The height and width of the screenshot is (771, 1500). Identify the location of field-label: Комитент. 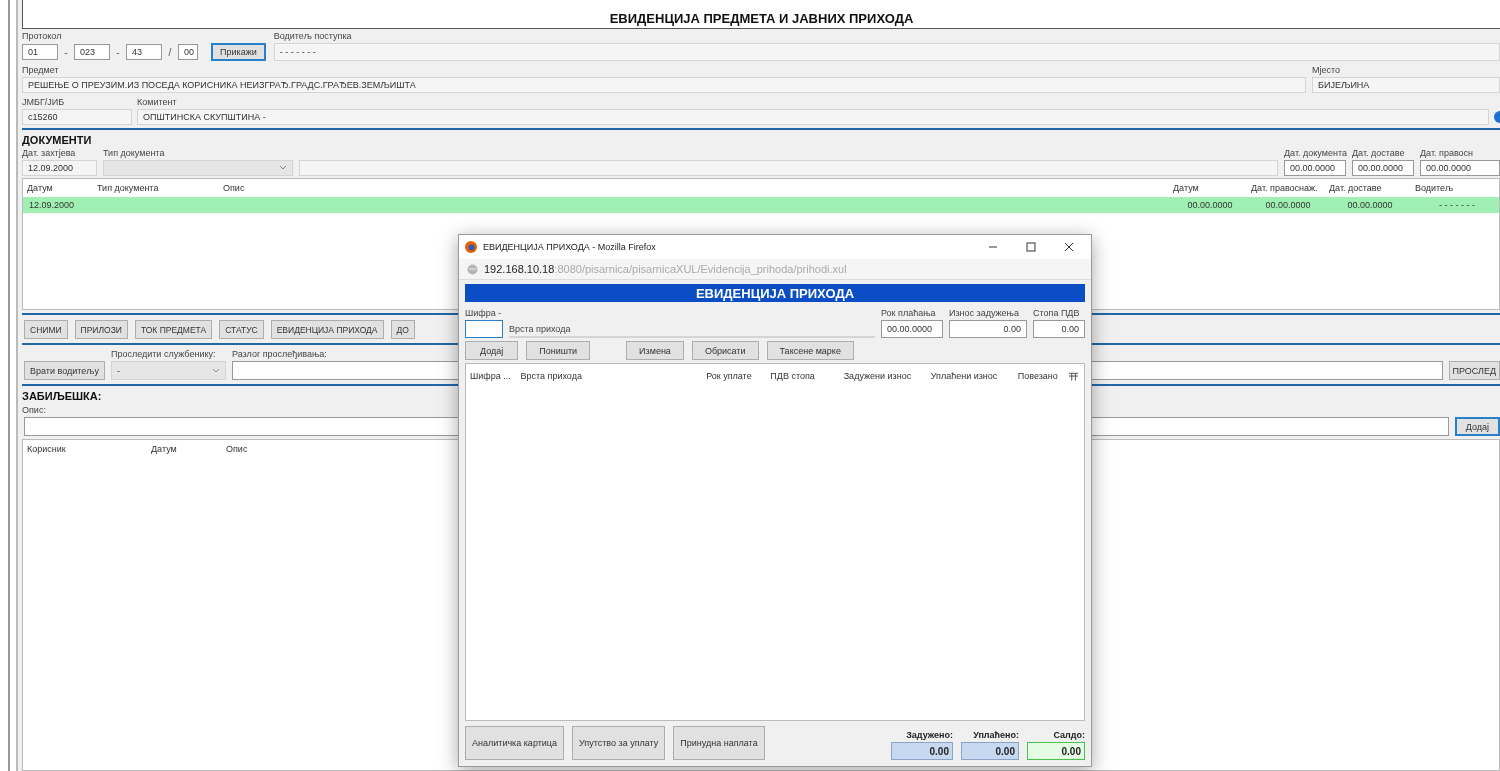
(157, 102).